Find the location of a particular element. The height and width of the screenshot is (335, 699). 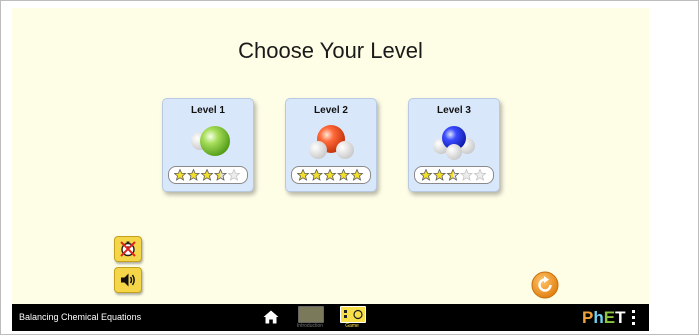

screen-introduction-button: Introduction is located at coordinates (310, 318).